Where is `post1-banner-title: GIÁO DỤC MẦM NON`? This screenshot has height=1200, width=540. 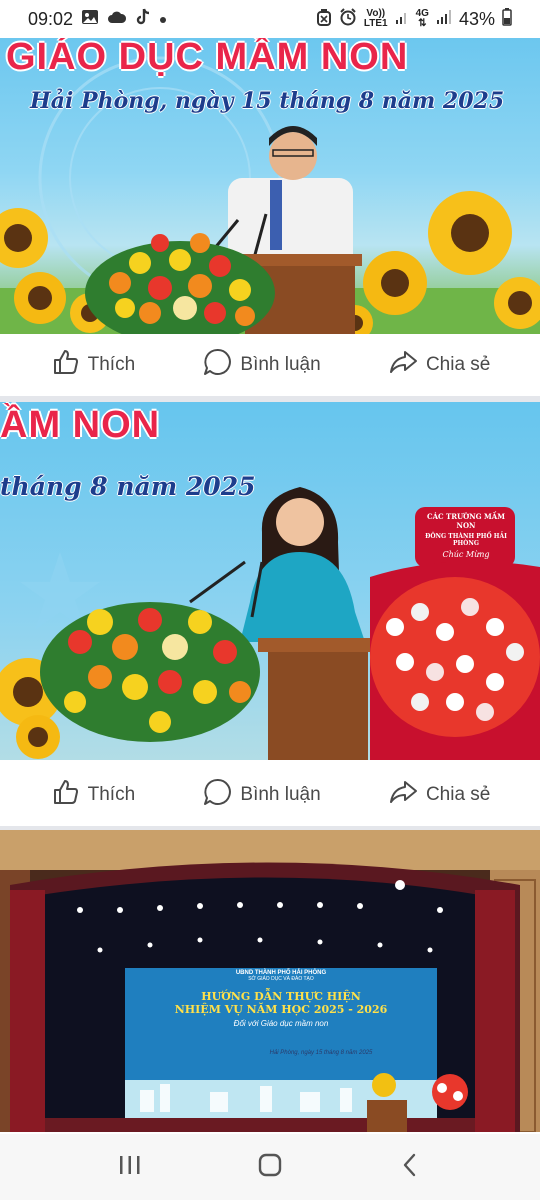
post1-banner-title: GIÁO DỤC MẦM NON is located at coordinates (207, 58).